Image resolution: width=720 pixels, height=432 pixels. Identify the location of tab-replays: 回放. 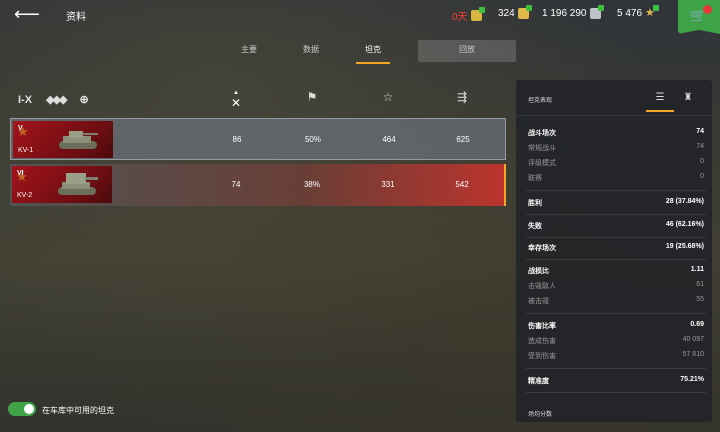
(467, 51).